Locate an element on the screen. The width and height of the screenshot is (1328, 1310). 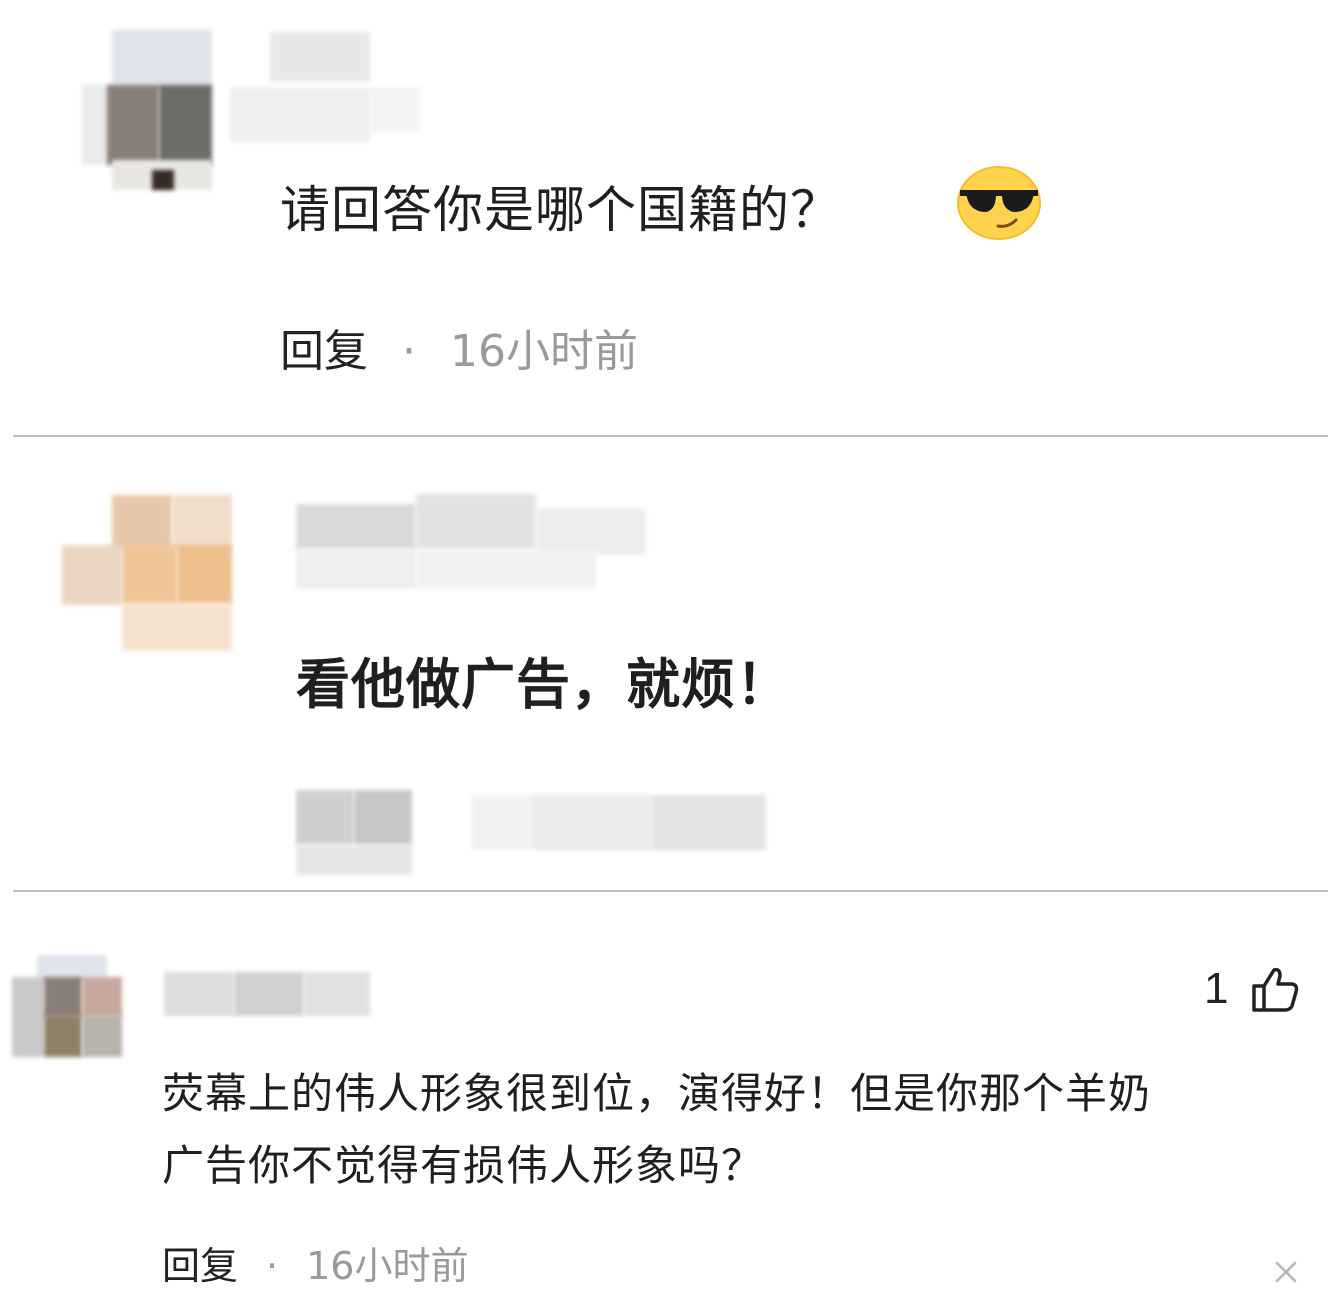
like-button: 1 is located at coordinates (1252, 989).